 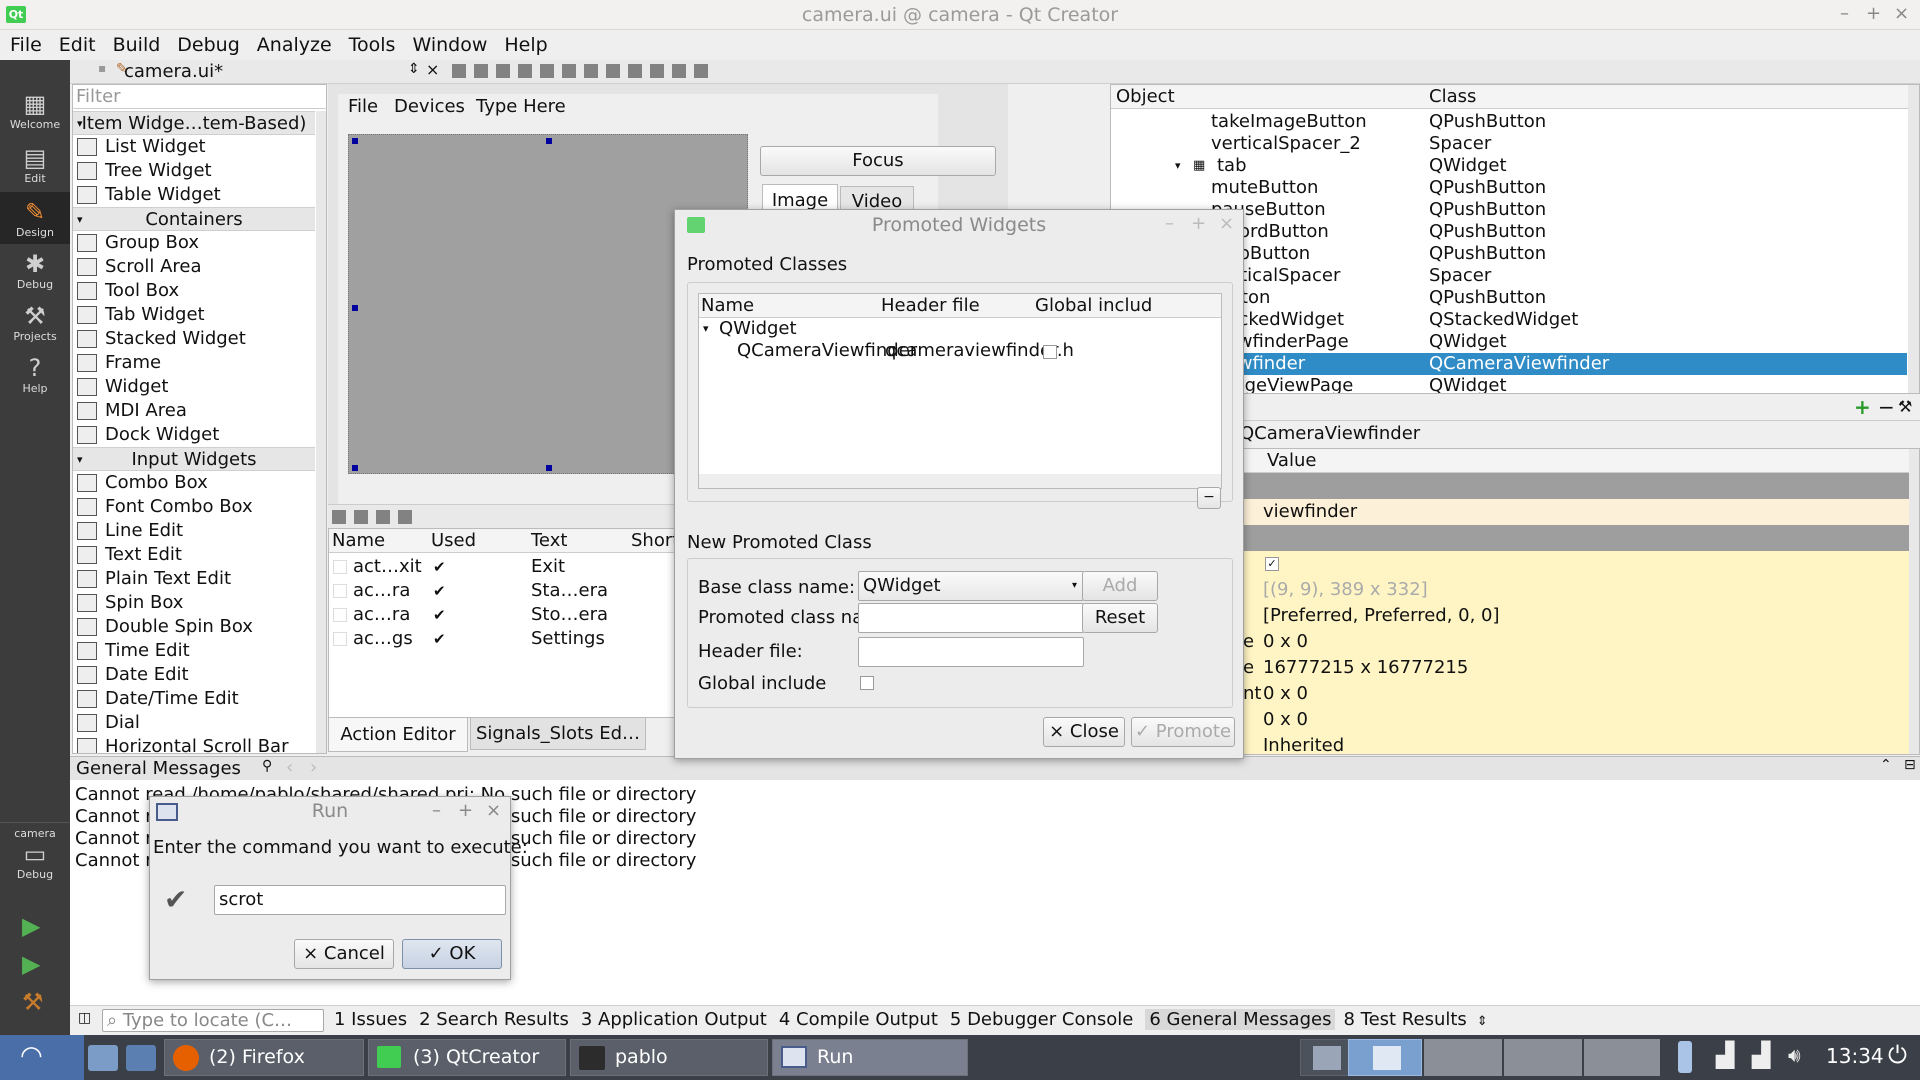 What do you see at coordinates (432, 69) in the screenshot?
I see `close-document-icon: ×` at bounding box center [432, 69].